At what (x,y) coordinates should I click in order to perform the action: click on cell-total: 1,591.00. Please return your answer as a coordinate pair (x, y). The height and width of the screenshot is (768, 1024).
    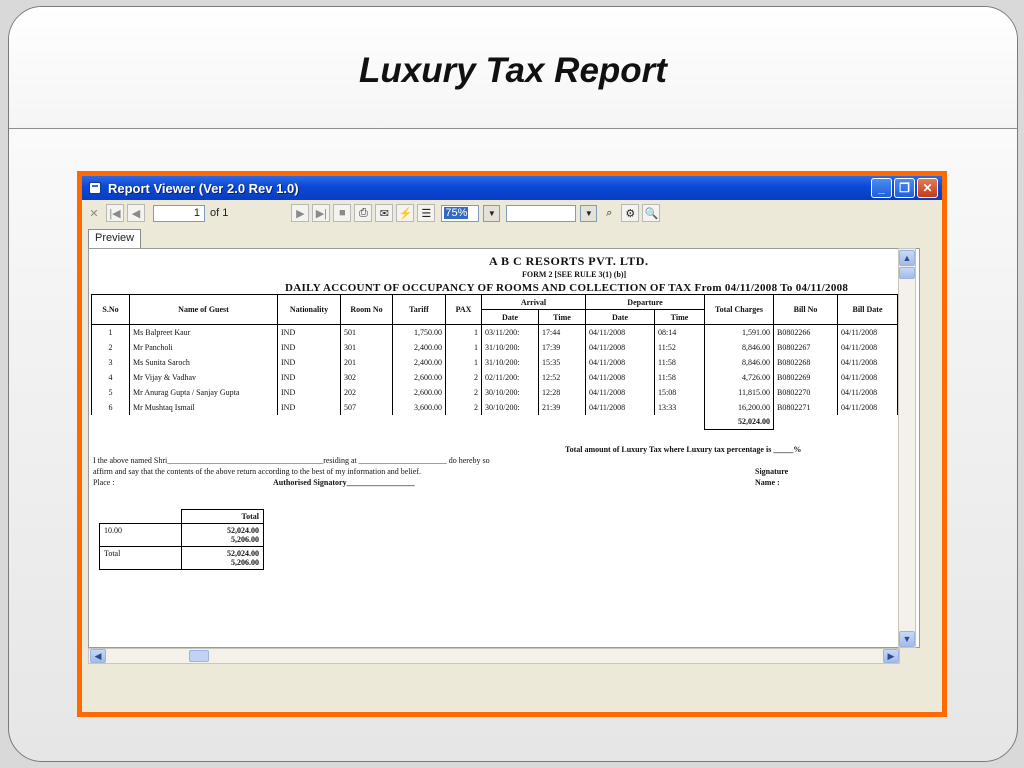
    Looking at the image, I should click on (739, 332).